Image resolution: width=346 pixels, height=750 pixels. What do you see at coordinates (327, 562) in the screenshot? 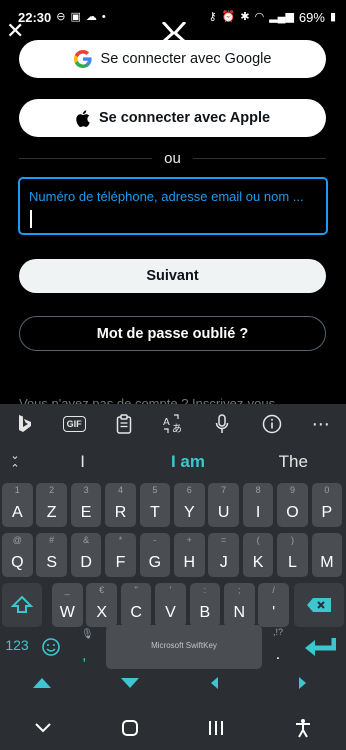
I see `key-m-label: M` at bounding box center [327, 562].